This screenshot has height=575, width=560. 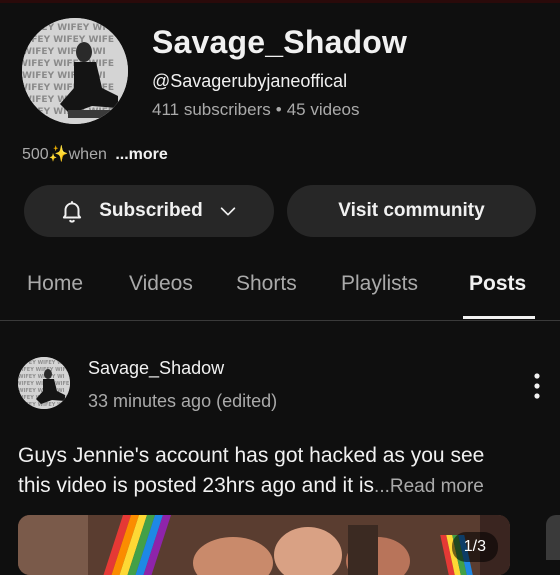 What do you see at coordinates (211, 109) in the screenshot?
I see `subscriber-count: 411 subscribers` at bounding box center [211, 109].